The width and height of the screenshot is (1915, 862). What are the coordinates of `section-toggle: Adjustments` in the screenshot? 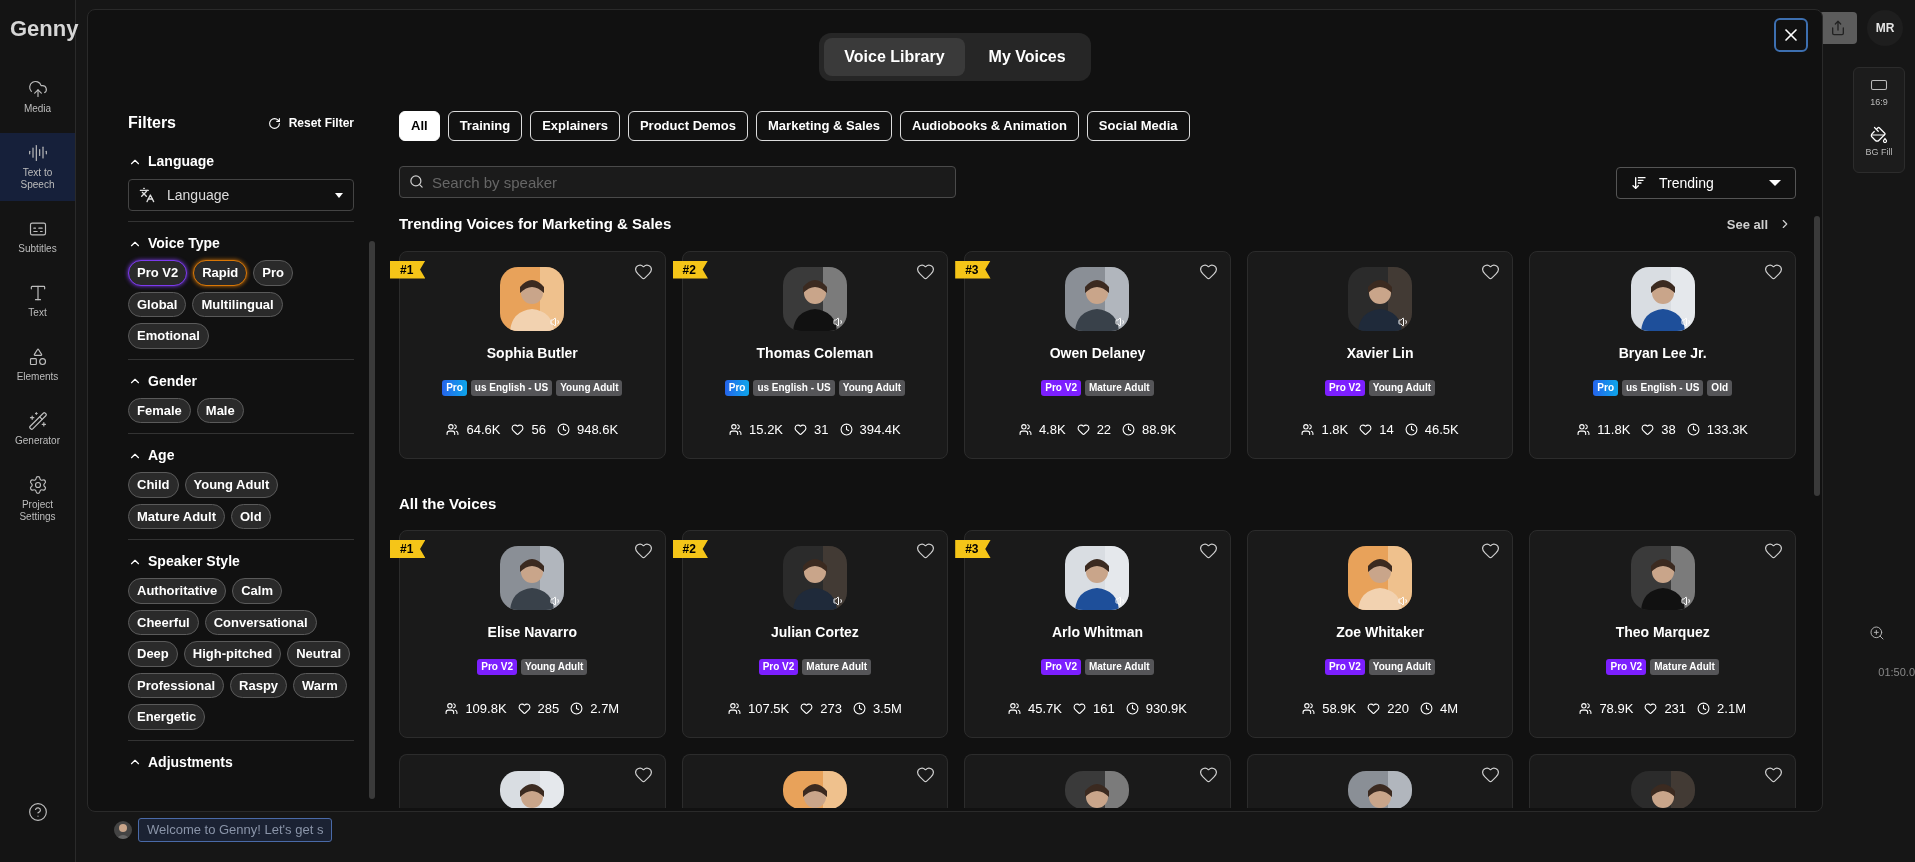 It's located at (180, 762).